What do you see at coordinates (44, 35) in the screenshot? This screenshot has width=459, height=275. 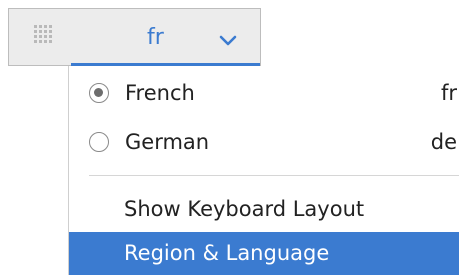 I see `drag-grip-icon` at bounding box center [44, 35].